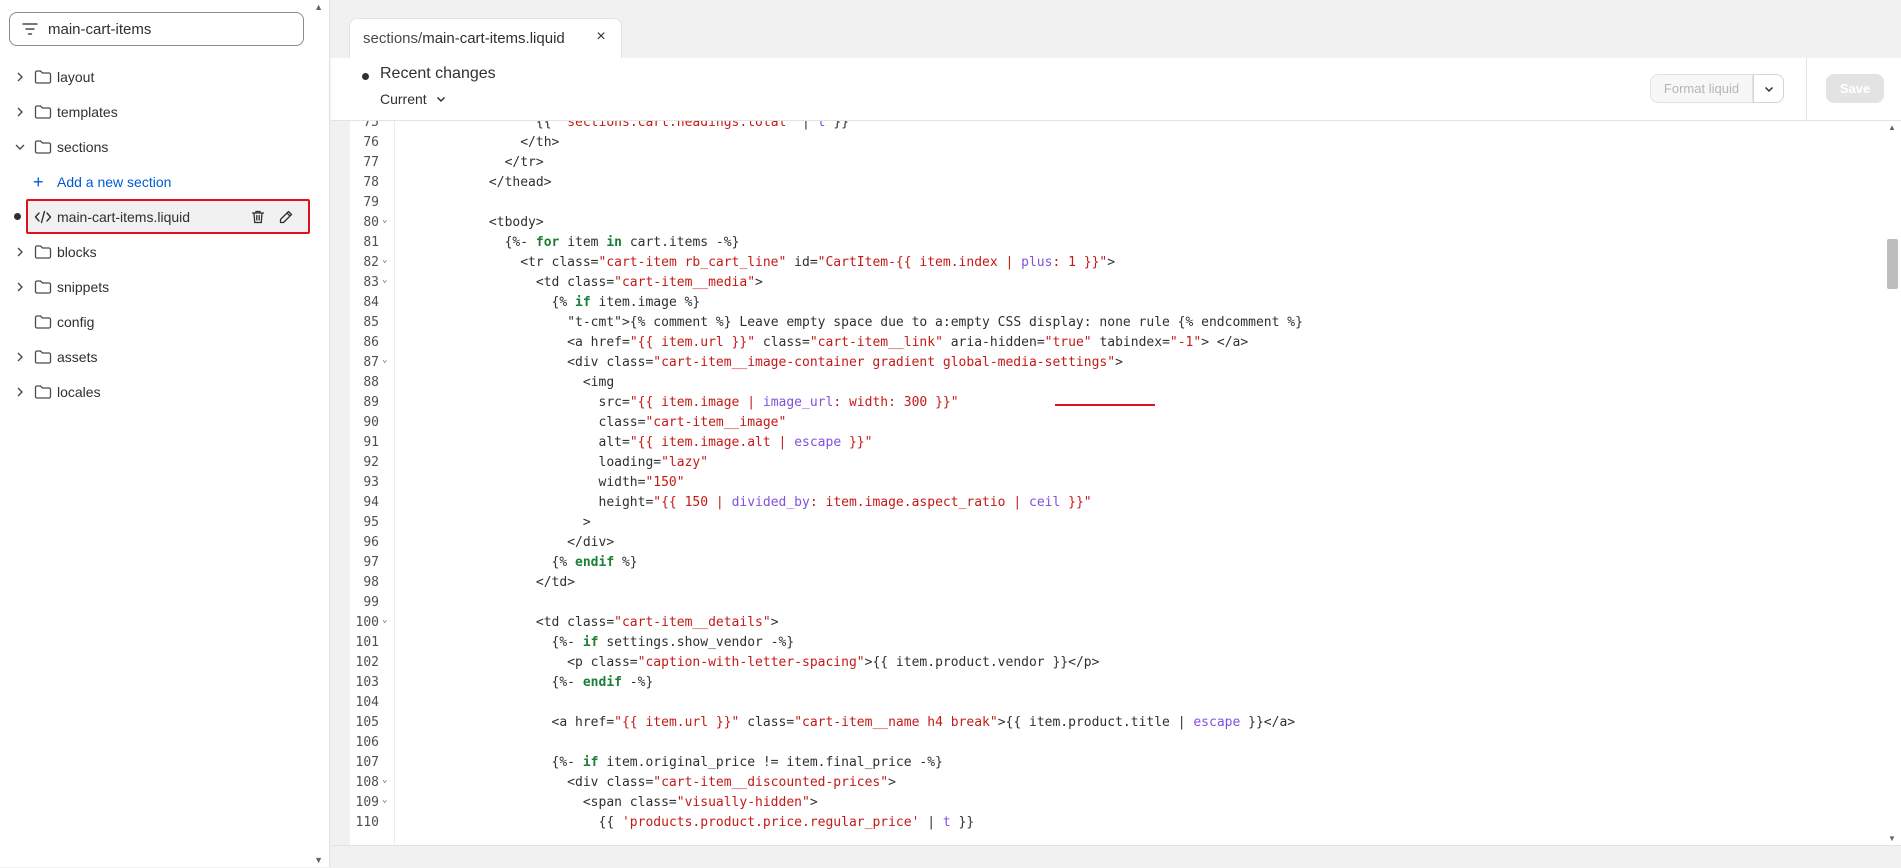 This screenshot has width=1901, height=868. Describe the element at coordinates (164, 216) in the screenshot. I see `file-main-cart-items: main-cart-items.liquid` at that location.